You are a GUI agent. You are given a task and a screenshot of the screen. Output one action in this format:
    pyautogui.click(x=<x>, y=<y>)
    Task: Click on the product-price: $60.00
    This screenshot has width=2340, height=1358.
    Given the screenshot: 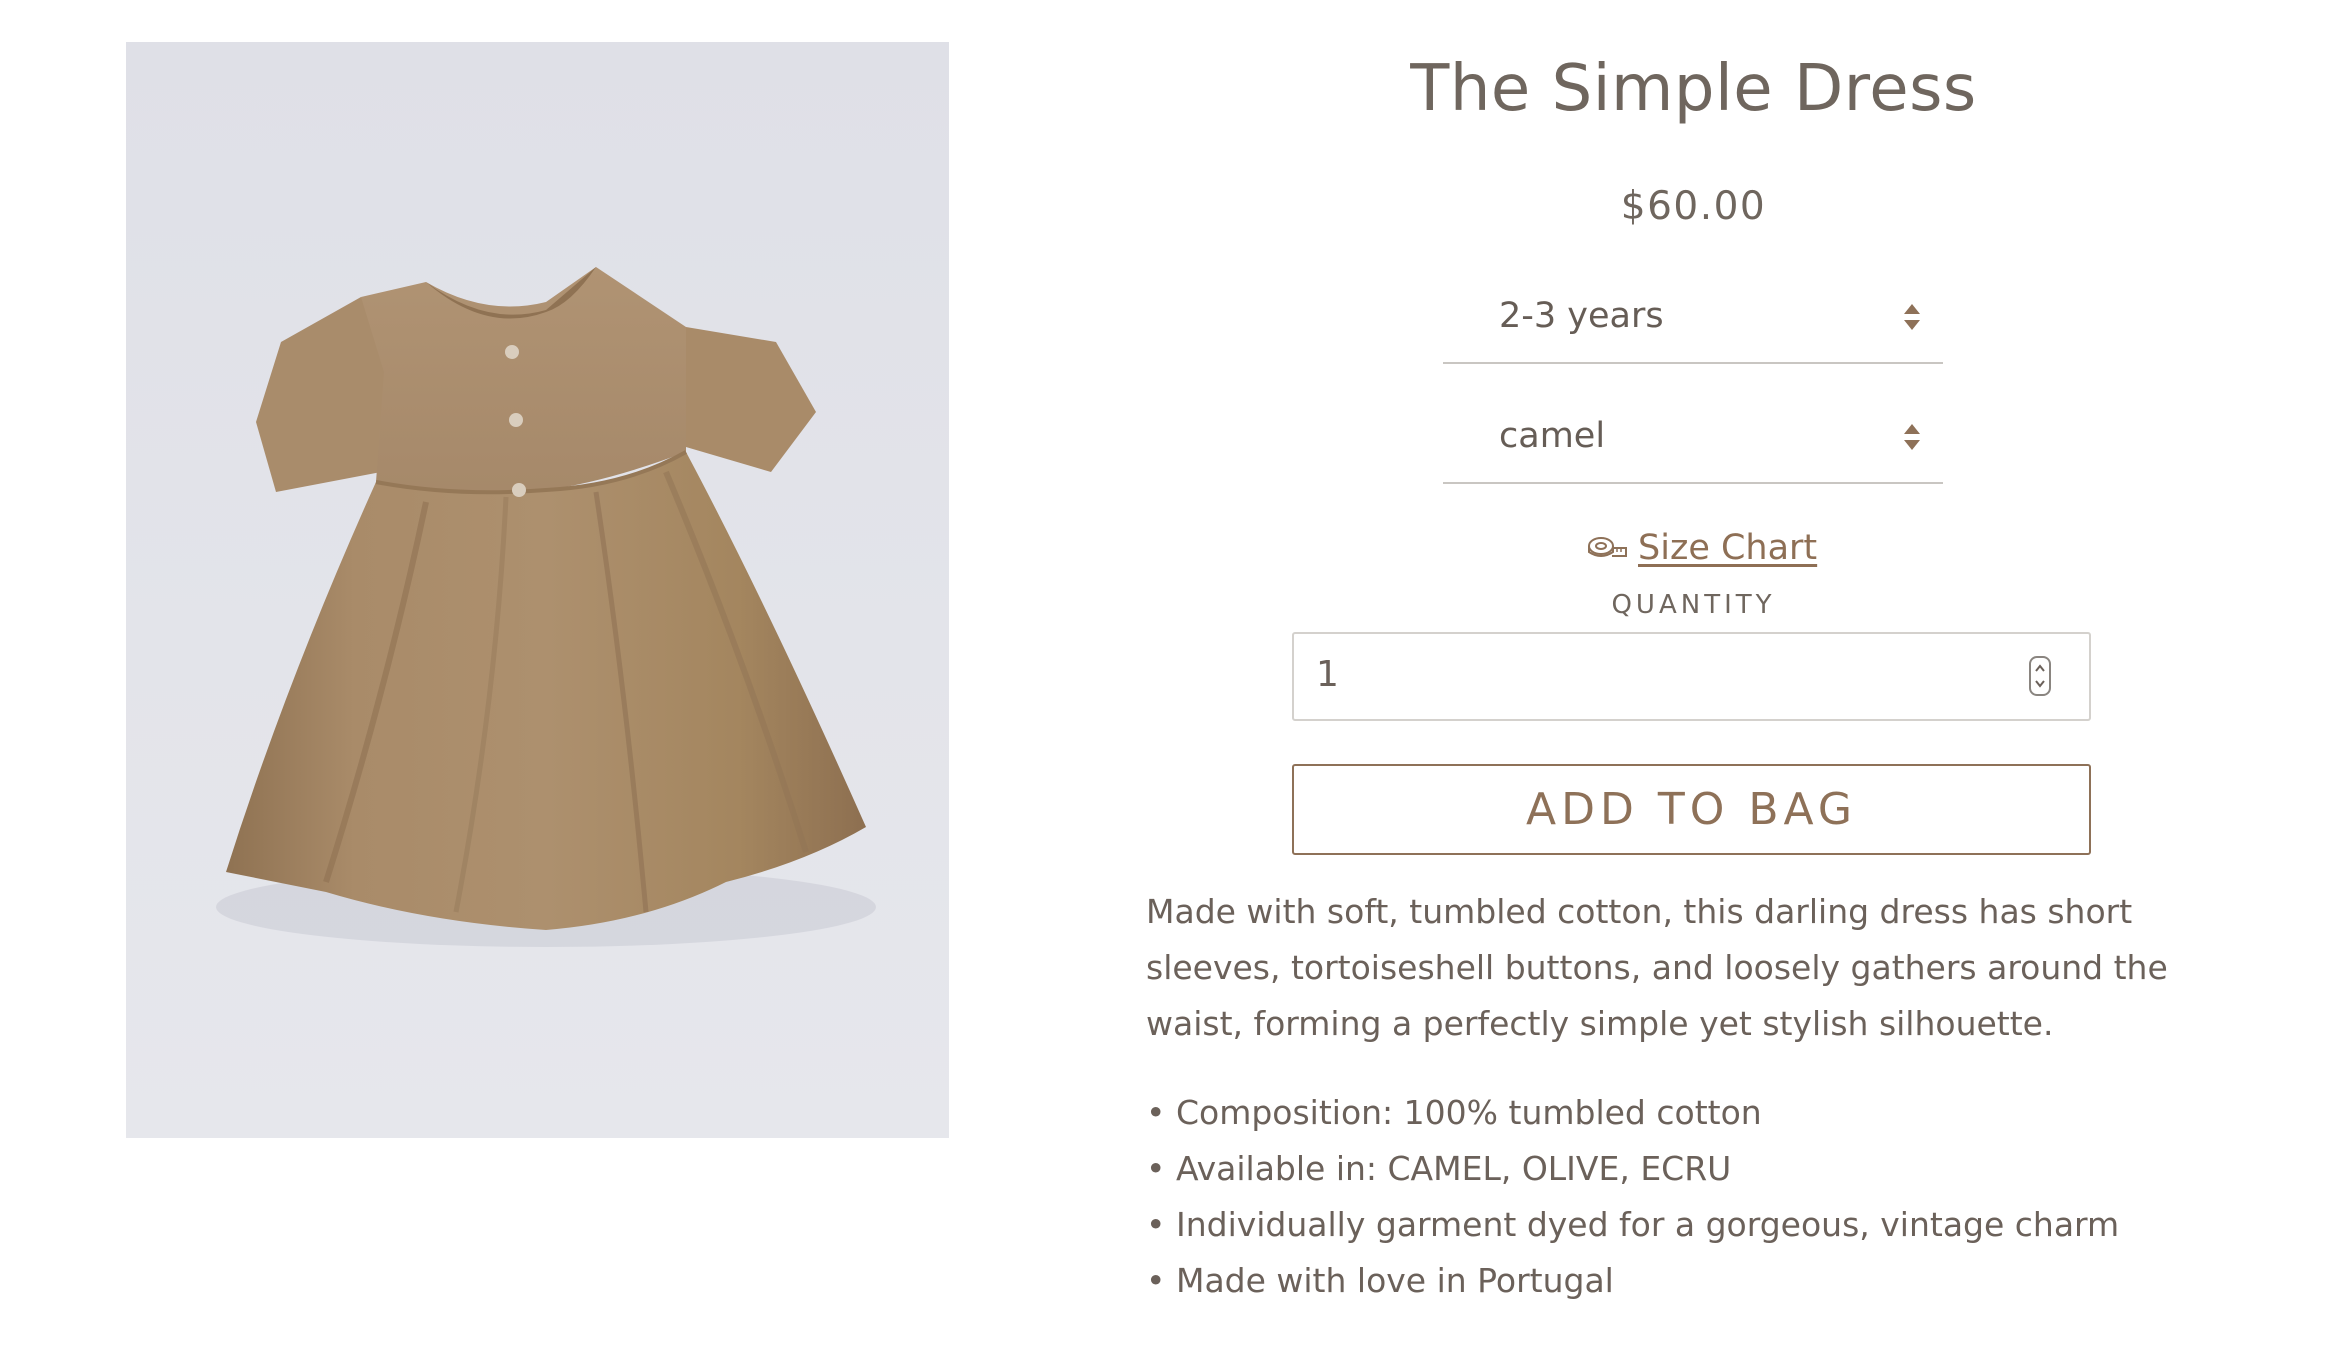 What is the action you would take?
    pyautogui.click(x=1693, y=206)
    